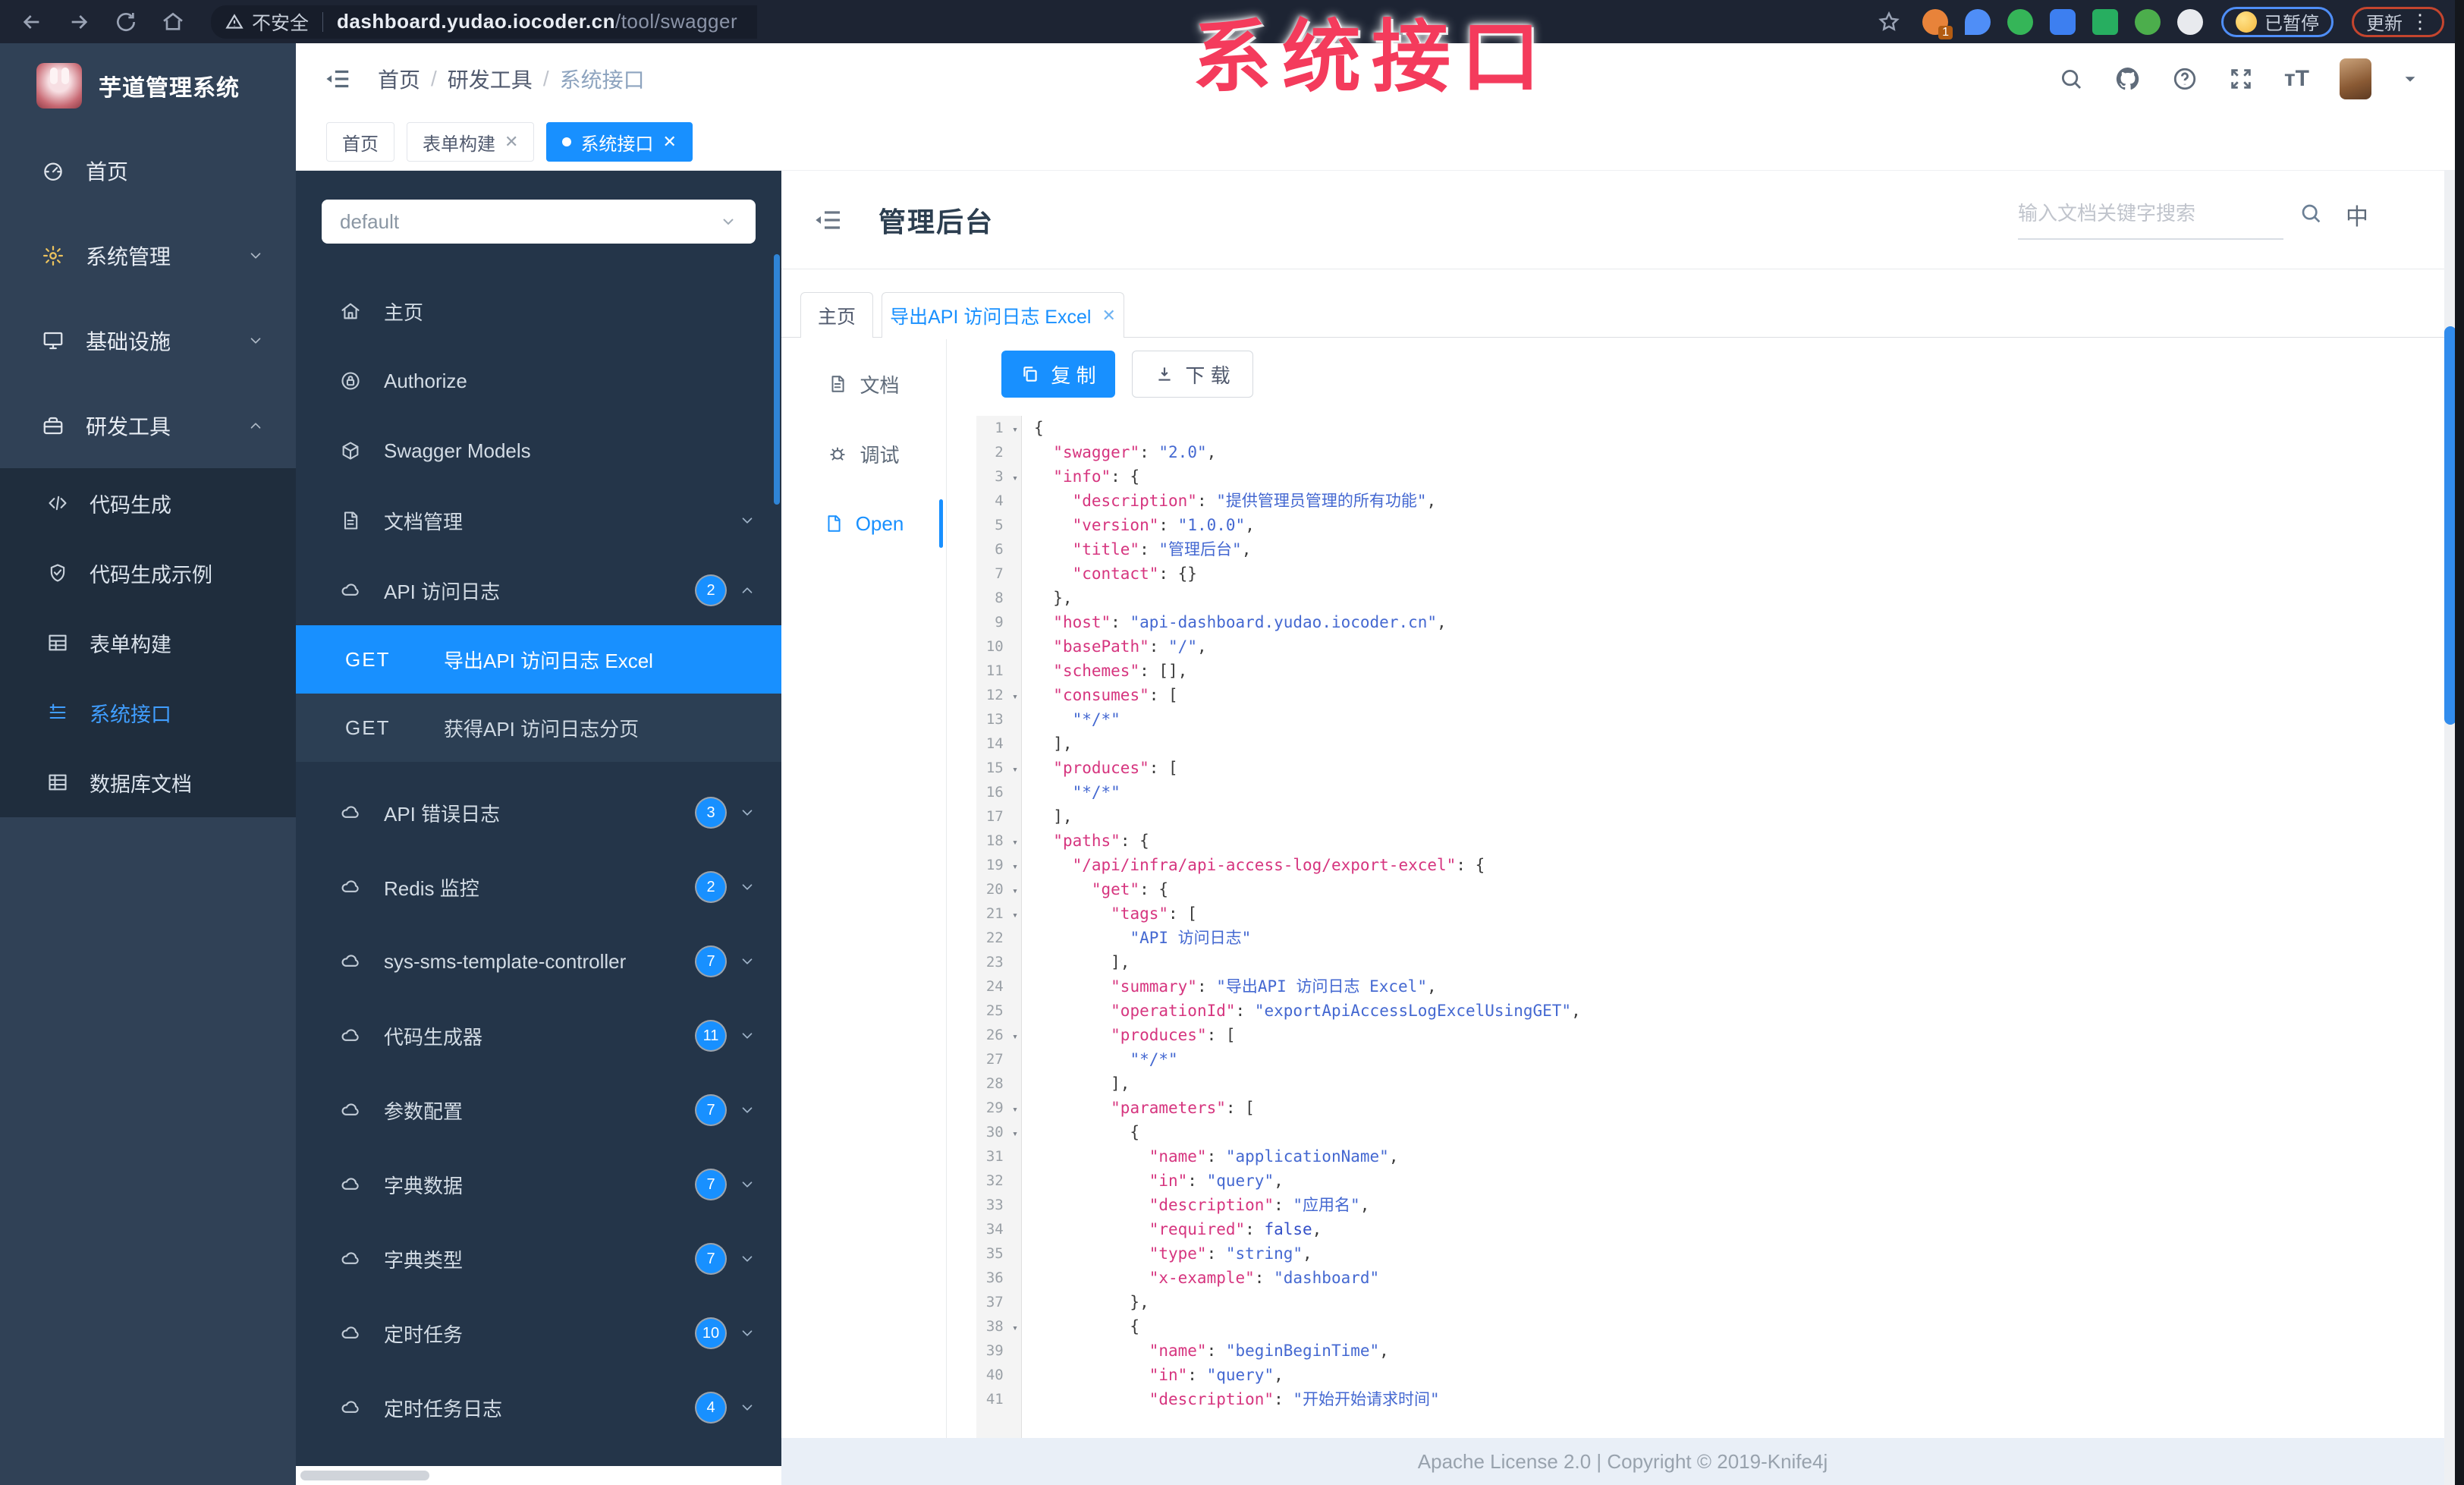 This screenshot has height=1485, width=2464. I want to click on caret-down-icon, so click(2410, 79).